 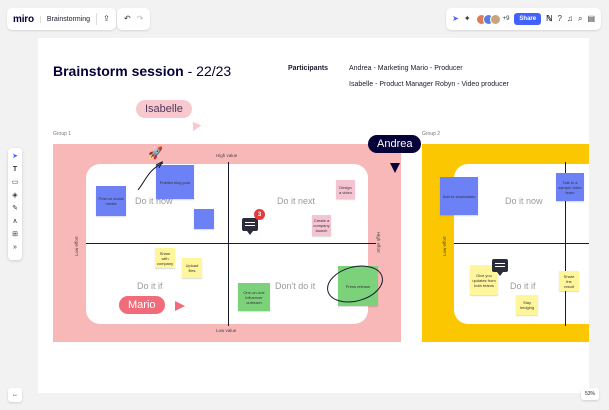 What do you see at coordinates (15, 247) in the screenshot?
I see `more-icon: »` at bounding box center [15, 247].